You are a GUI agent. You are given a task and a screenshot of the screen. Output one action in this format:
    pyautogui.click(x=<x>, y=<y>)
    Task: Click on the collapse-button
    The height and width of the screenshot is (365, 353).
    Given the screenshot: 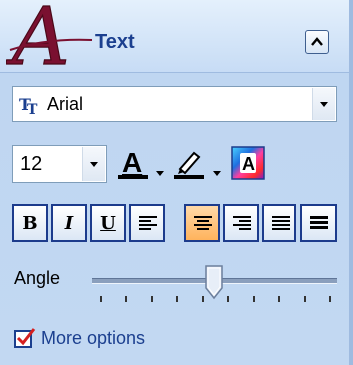 What is the action you would take?
    pyautogui.click(x=317, y=42)
    